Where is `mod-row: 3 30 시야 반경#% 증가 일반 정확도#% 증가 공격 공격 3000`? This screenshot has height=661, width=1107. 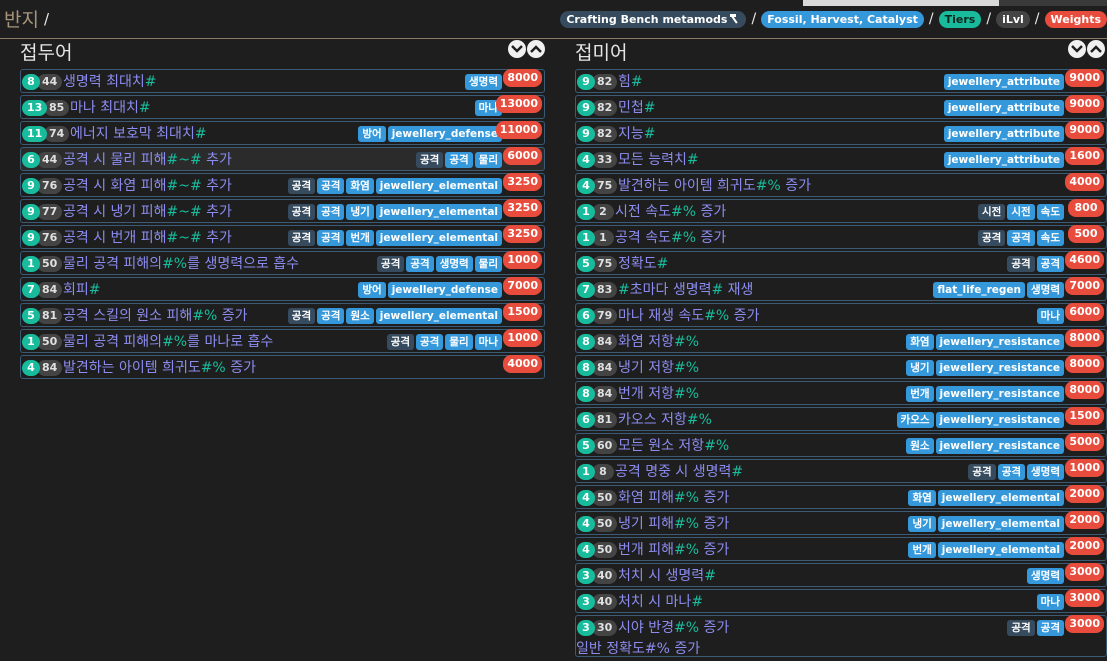 mod-row: 3 30 시야 반경#% 증가 일반 정확도#% 증가 공격 공격 3000 is located at coordinates (841, 636).